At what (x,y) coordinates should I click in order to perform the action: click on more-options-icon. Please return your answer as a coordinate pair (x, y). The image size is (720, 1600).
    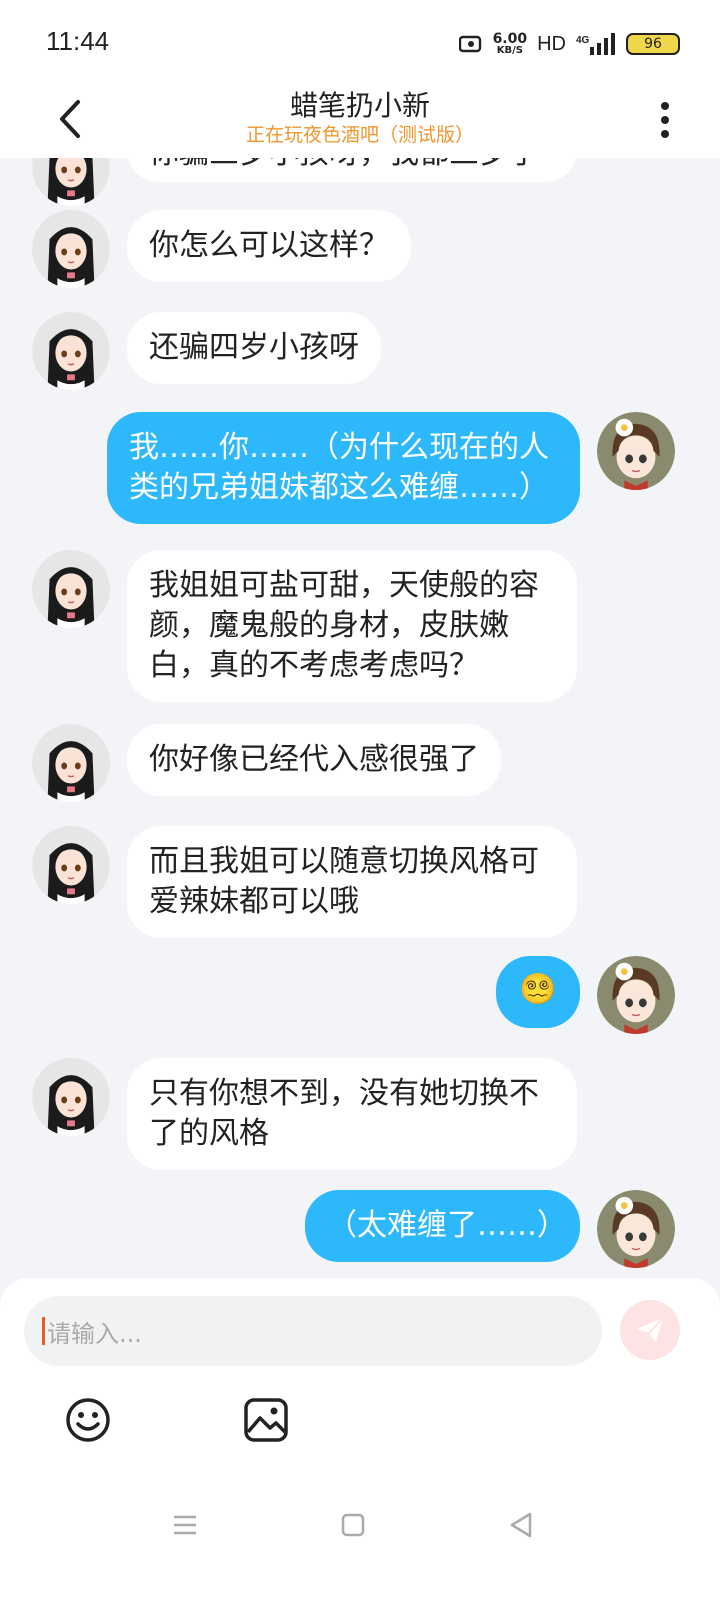
    Looking at the image, I should click on (665, 119).